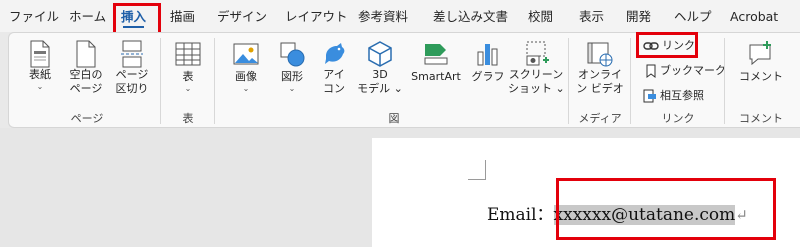 The width and height of the screenshot is (800, 247). Describe the element at coordinates (87, 17) in the screenshot. I see `tab-home: ホーム` at that location.